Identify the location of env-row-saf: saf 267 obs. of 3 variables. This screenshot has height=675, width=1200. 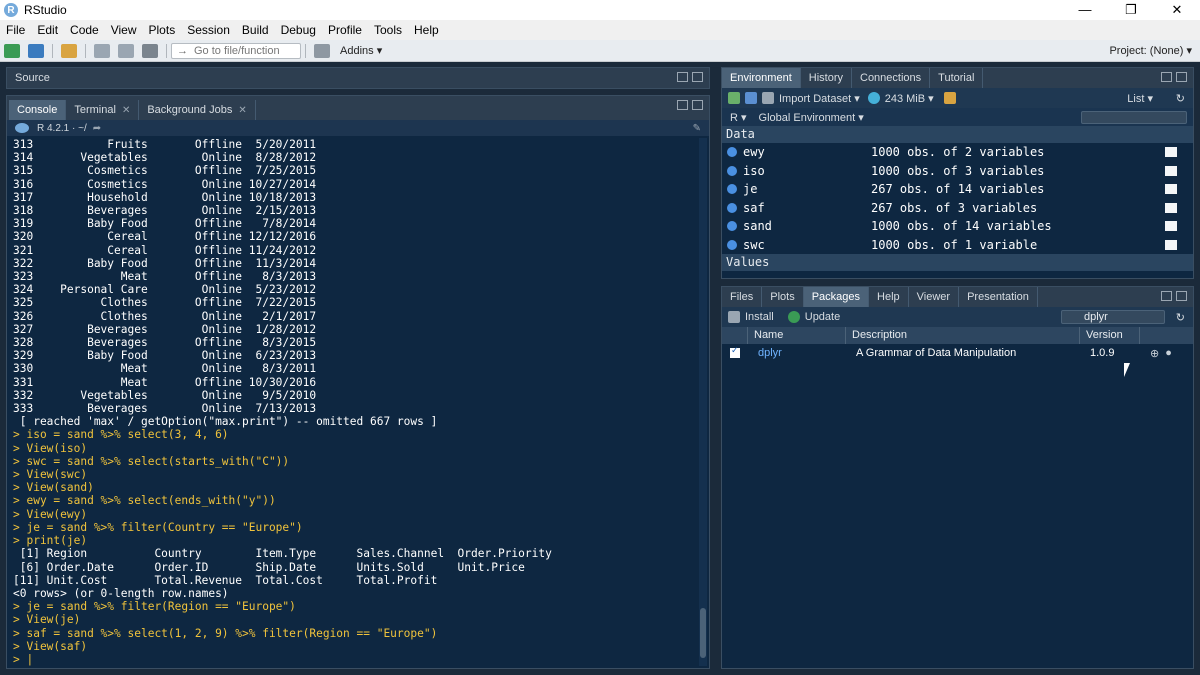
(957, 208).